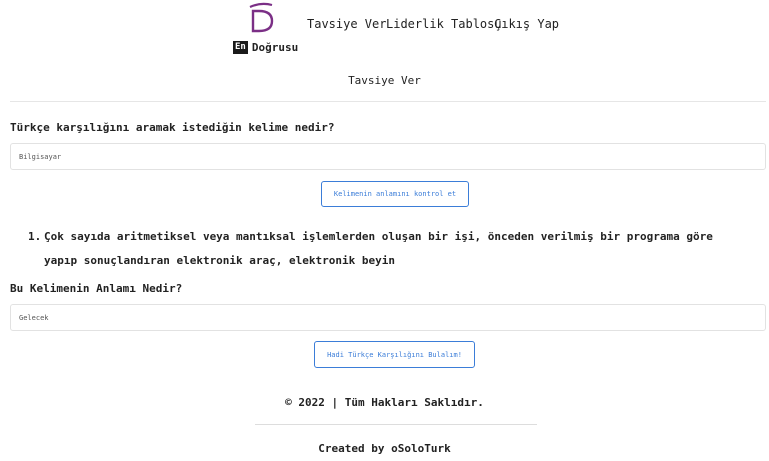  What do you see at coordinates (96, 288) in the screenshot?
I see `answer-question-label: Bu Kelimenin Anlamı Nedir?` at bounding box center [96, 288].